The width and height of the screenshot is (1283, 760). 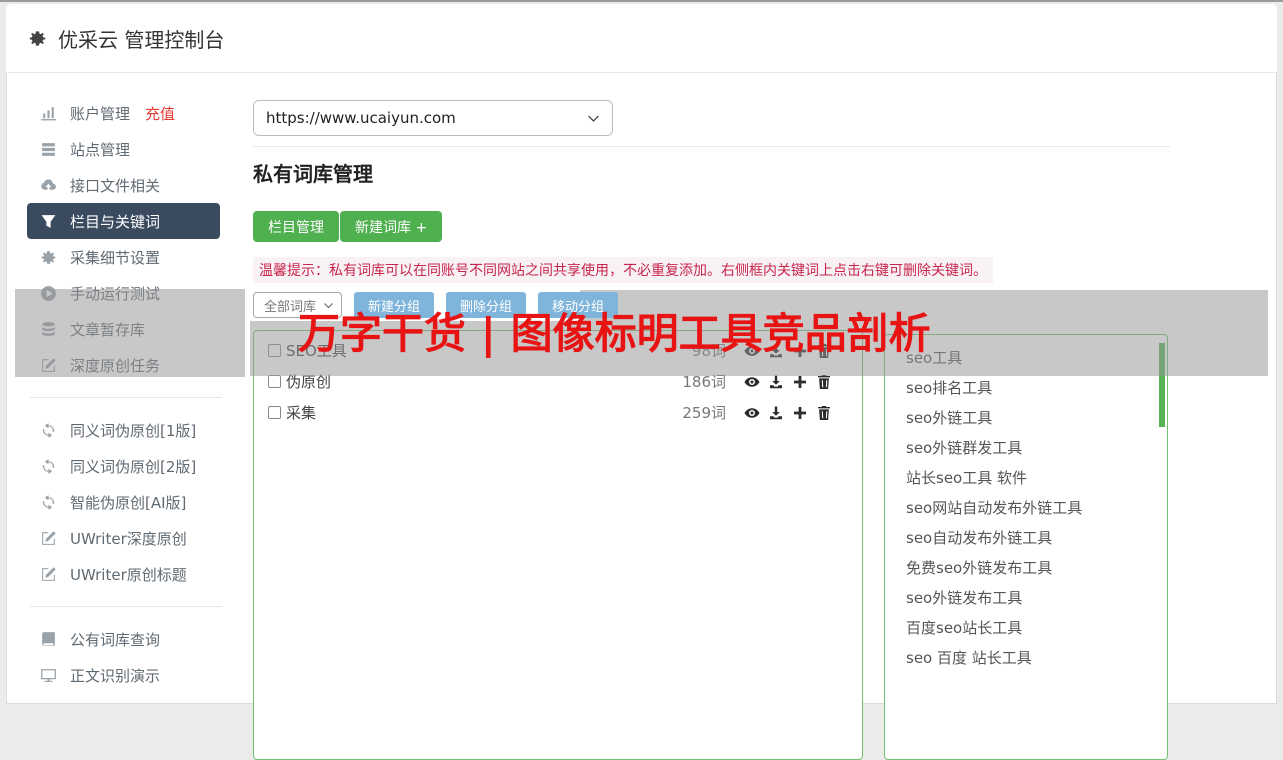 What do you see at coordinates (133, 466) in the screenshot?
I see `sidebar-item-label: 同义词伪原创[2版]` at bounding box center [133, 466].